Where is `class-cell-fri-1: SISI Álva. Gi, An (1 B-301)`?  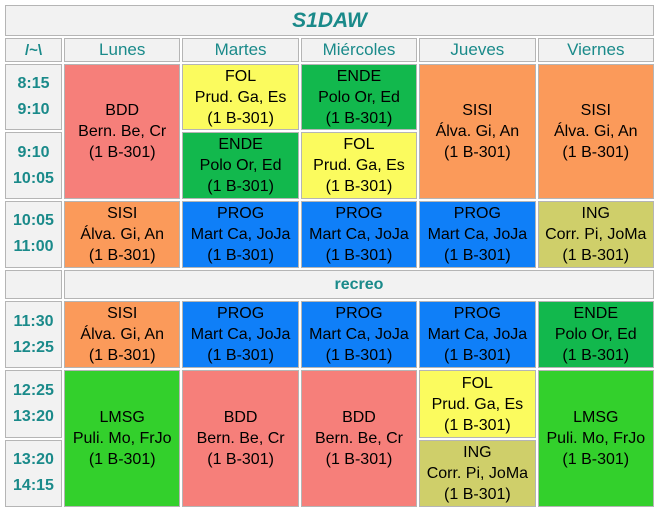
class-cell-fri-1: SISI Álva. Gi, An (1 B-301) is located at coordinates (595, 131).